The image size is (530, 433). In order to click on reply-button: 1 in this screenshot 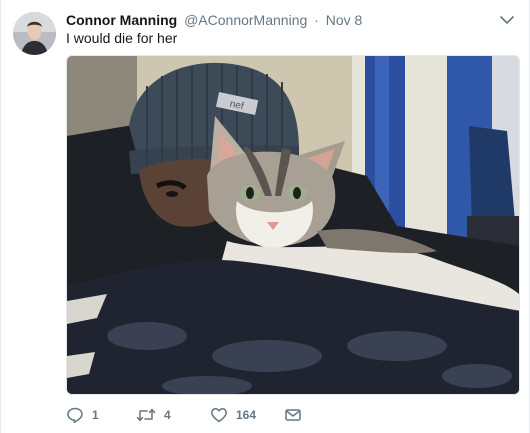, I will do `click(82, 415)`.